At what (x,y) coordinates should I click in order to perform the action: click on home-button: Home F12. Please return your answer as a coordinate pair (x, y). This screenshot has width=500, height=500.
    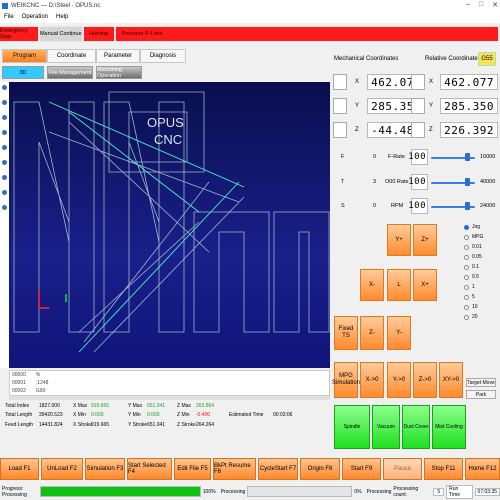
    Looking at the image, I should click on (482, 469).